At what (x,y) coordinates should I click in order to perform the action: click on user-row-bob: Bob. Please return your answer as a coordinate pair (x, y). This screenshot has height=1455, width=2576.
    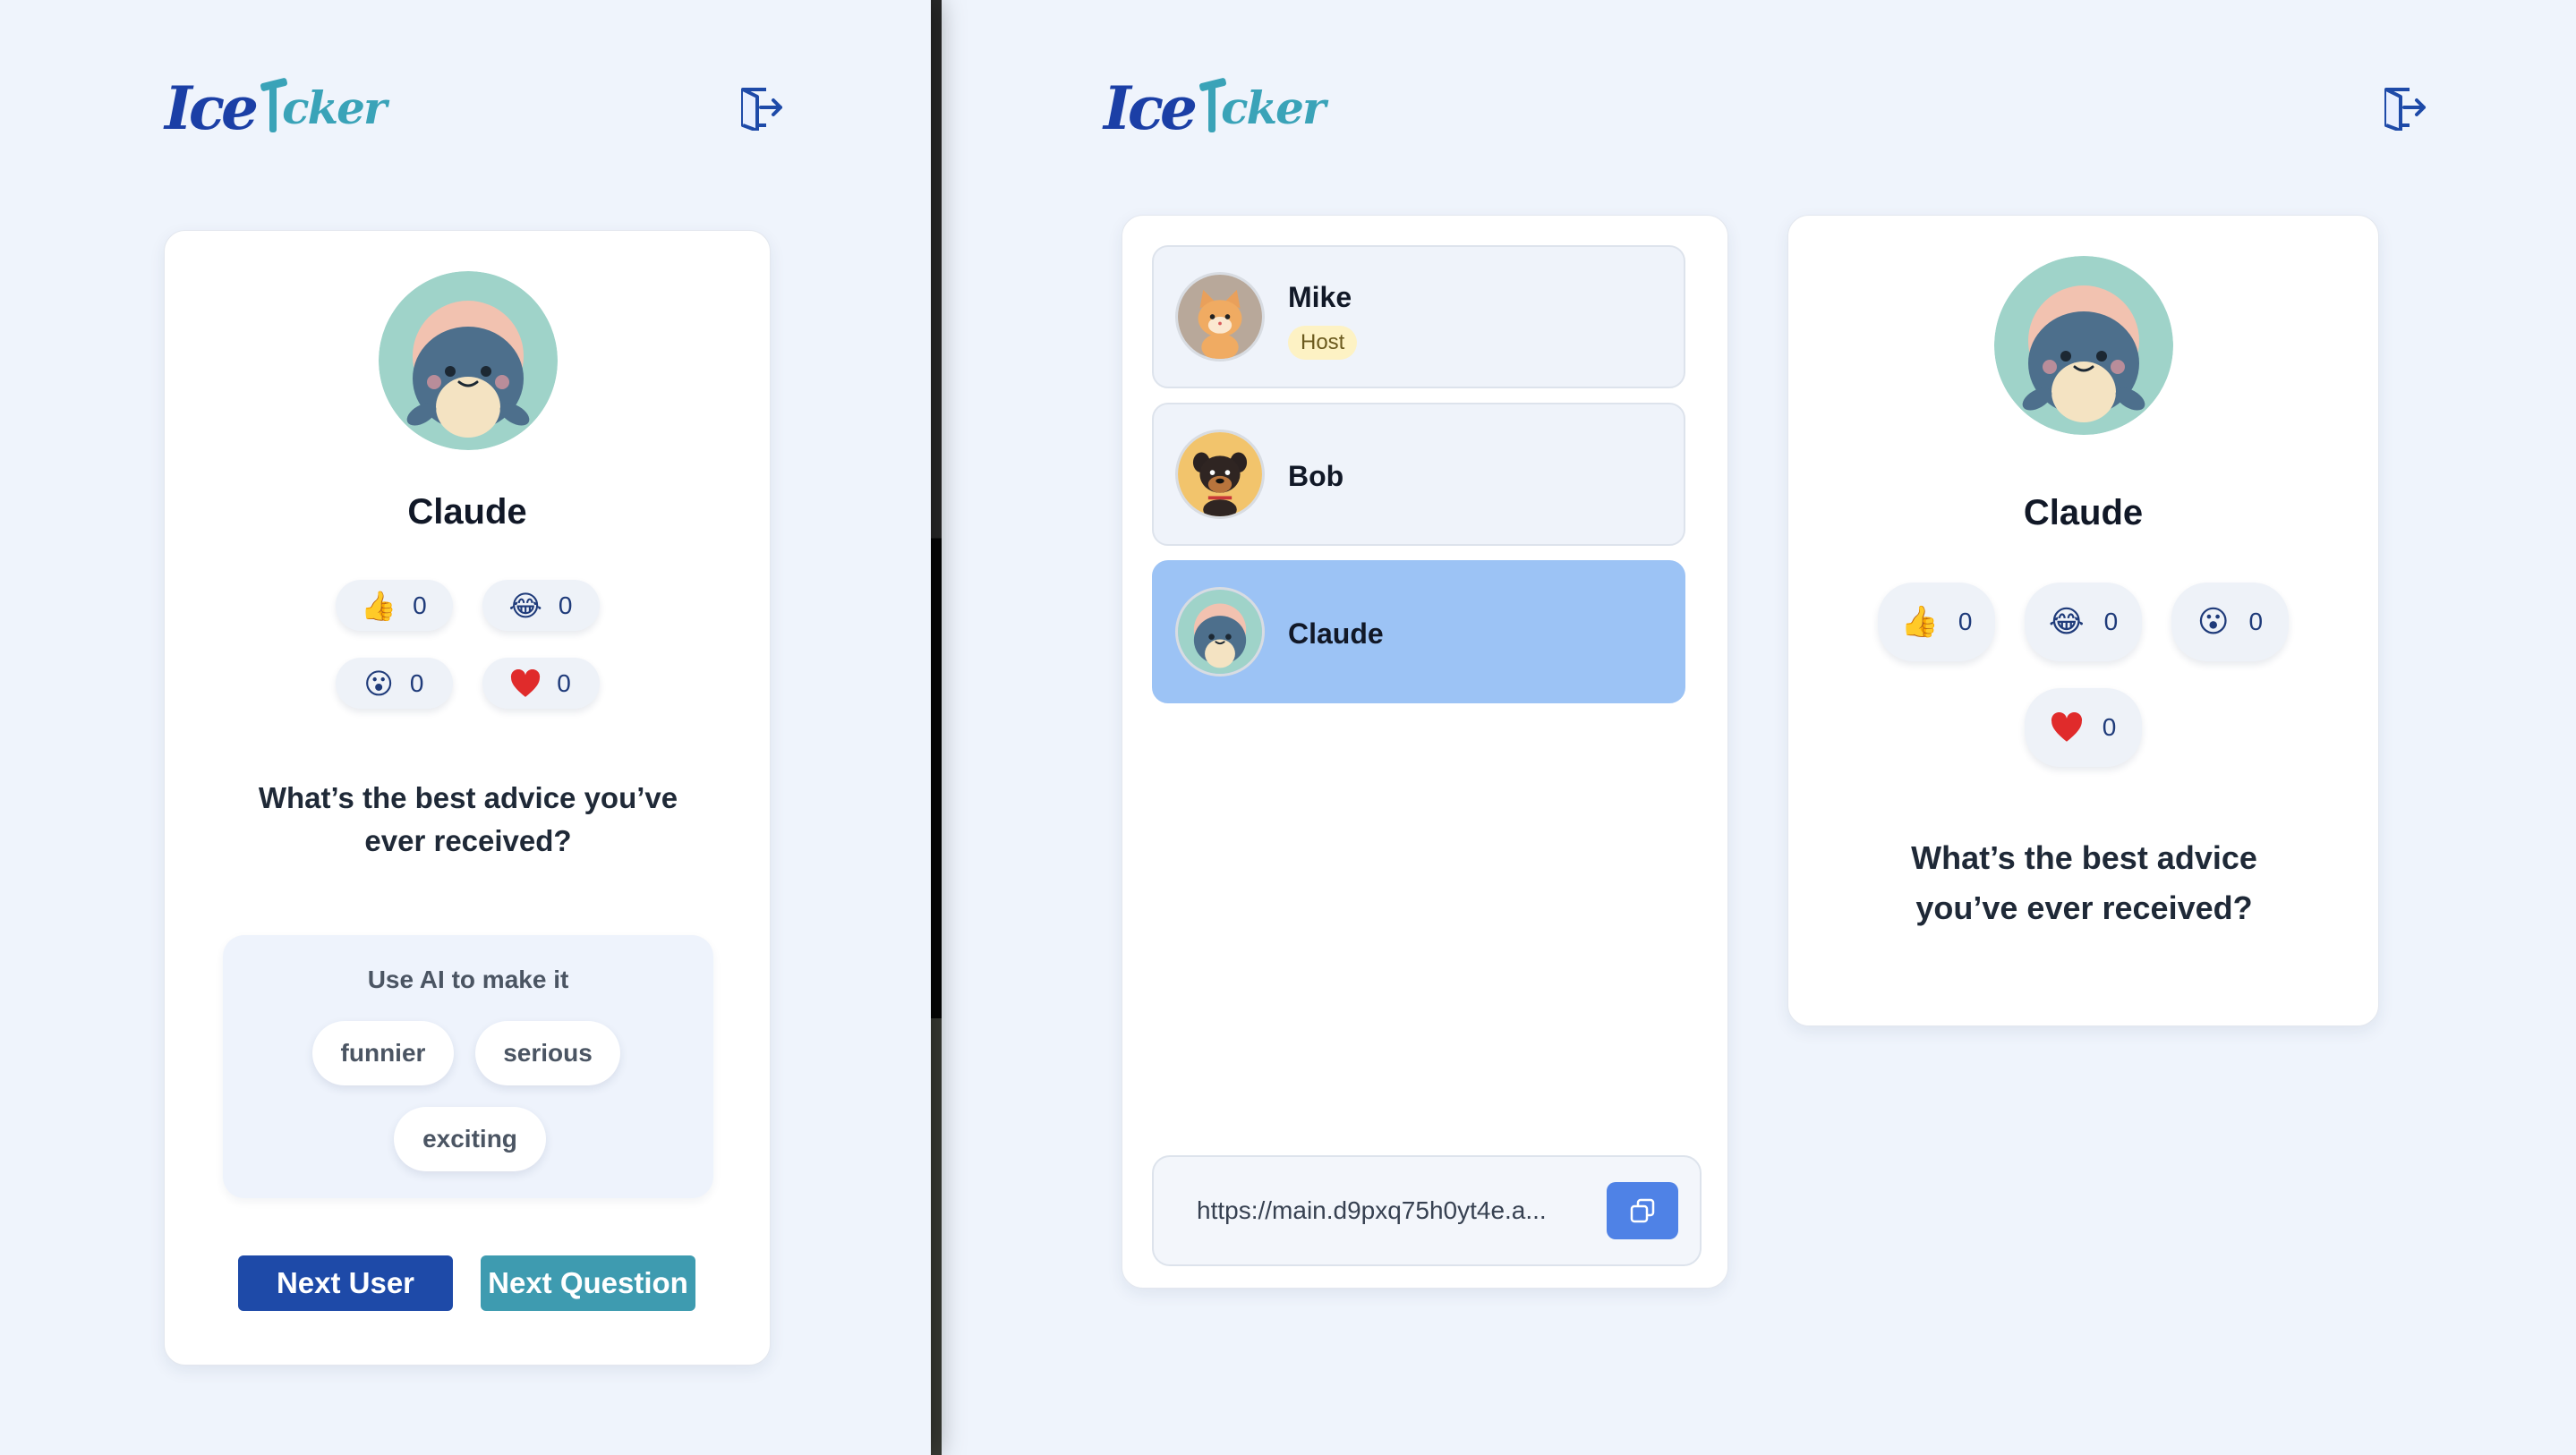
    Looking at the image, I should click on (1418, 475).